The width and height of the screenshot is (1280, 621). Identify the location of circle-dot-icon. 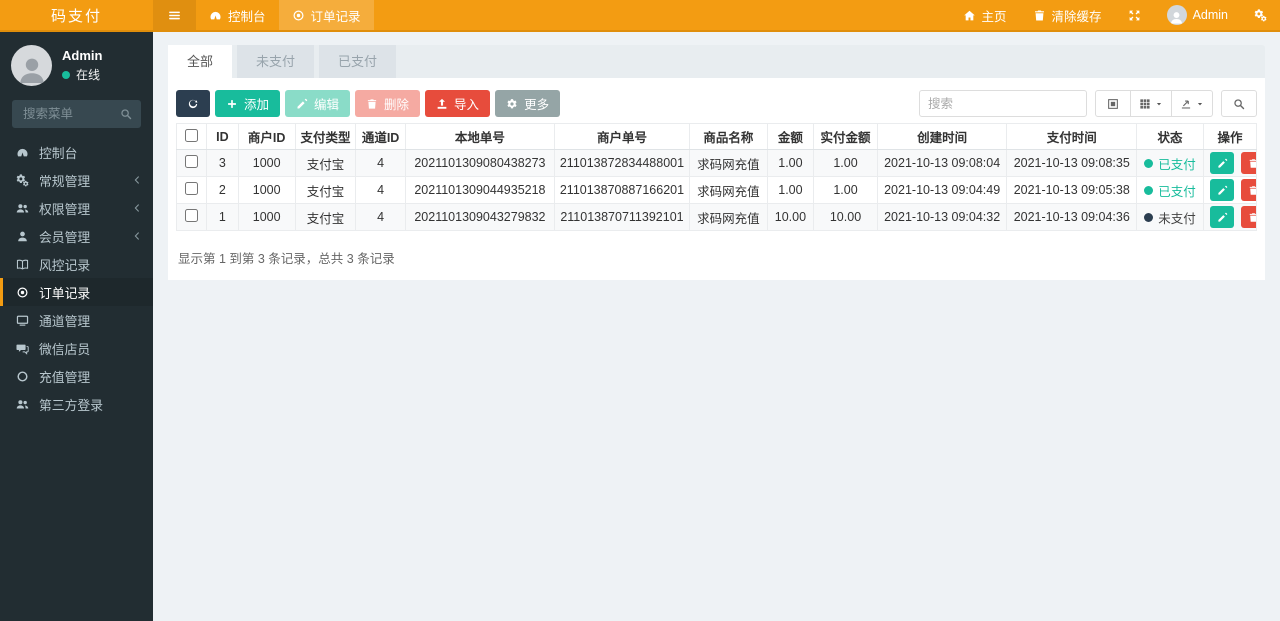
(298, 15).